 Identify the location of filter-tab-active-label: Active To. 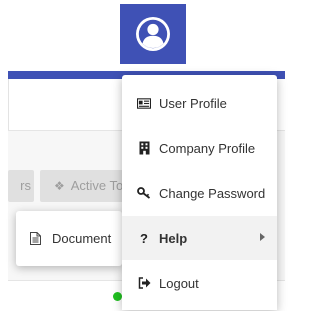
(97, 185).